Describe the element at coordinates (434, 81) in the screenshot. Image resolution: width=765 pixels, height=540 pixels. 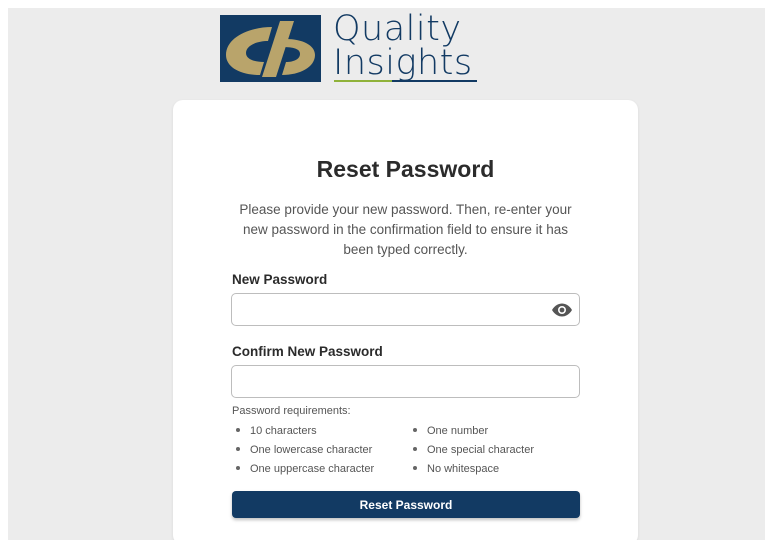
I see `logo-underline-blue` at that location.